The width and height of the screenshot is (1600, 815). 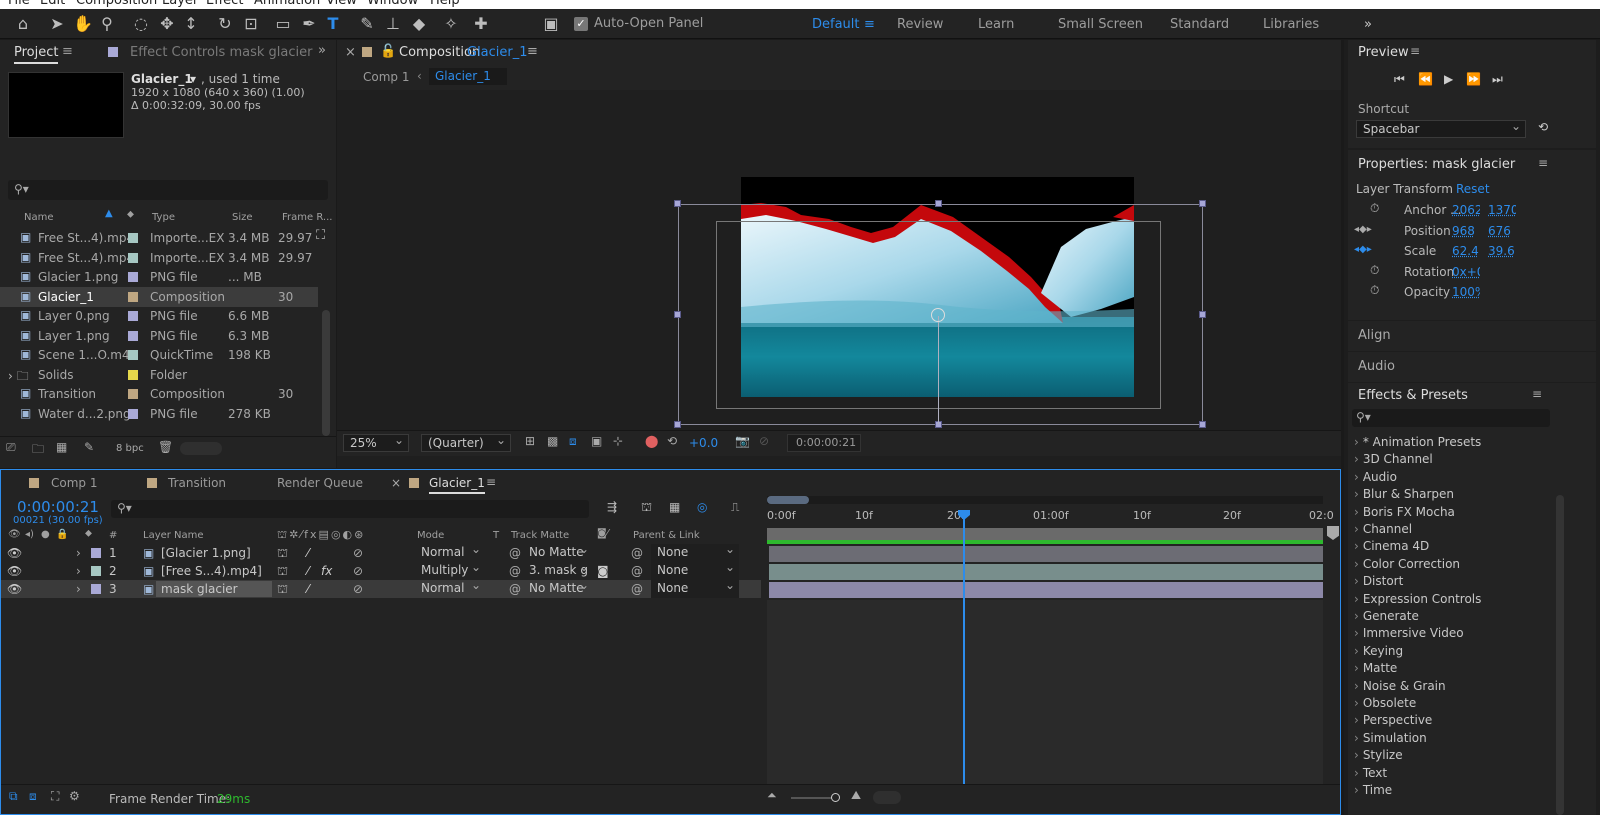 What do you see at coordinates (1499, 231) in the screenshot?
I see `property-value-2: 676` at bounding box center [1499, 231].